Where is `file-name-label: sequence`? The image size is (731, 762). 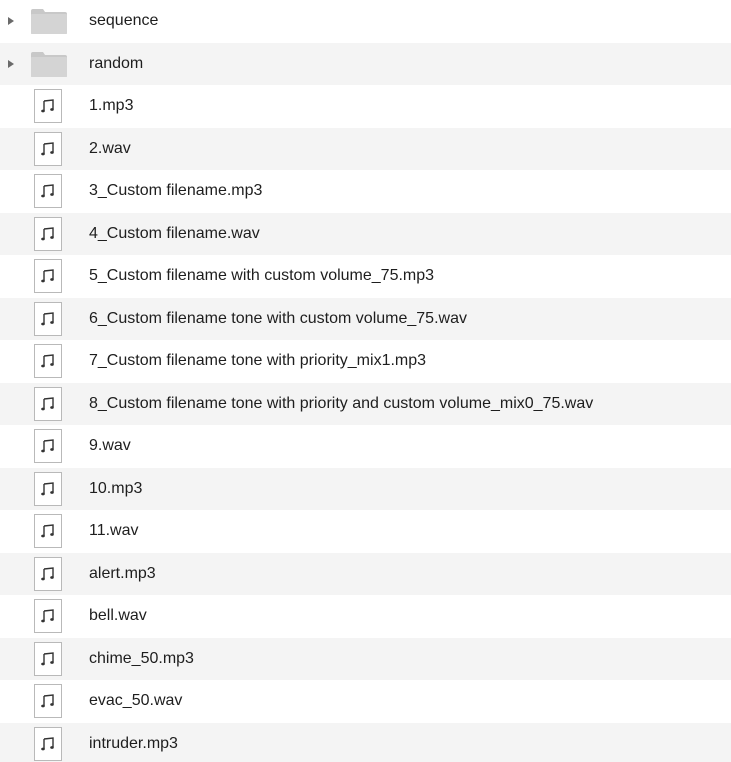
file-name-label: sequence is located at coordinates (124, 20).